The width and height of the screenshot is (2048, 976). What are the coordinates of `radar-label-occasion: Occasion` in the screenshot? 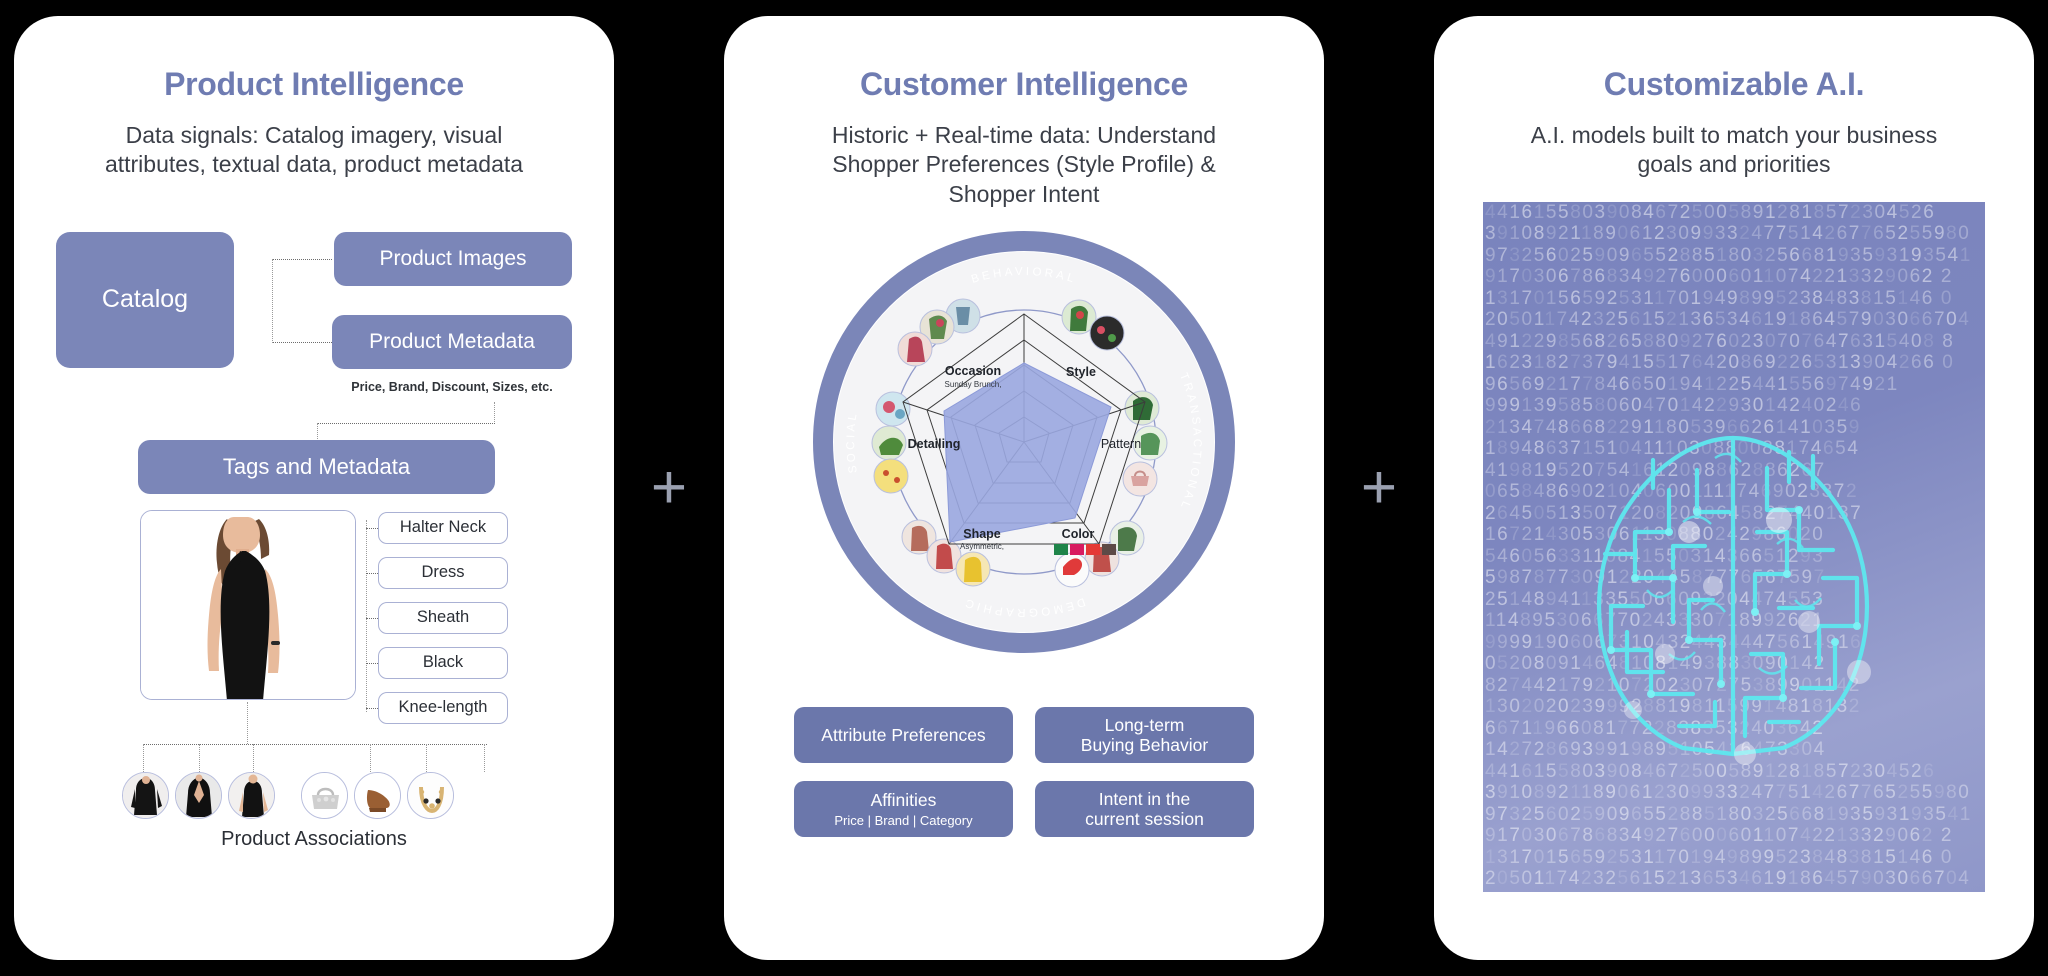 It's located at (973, 371).